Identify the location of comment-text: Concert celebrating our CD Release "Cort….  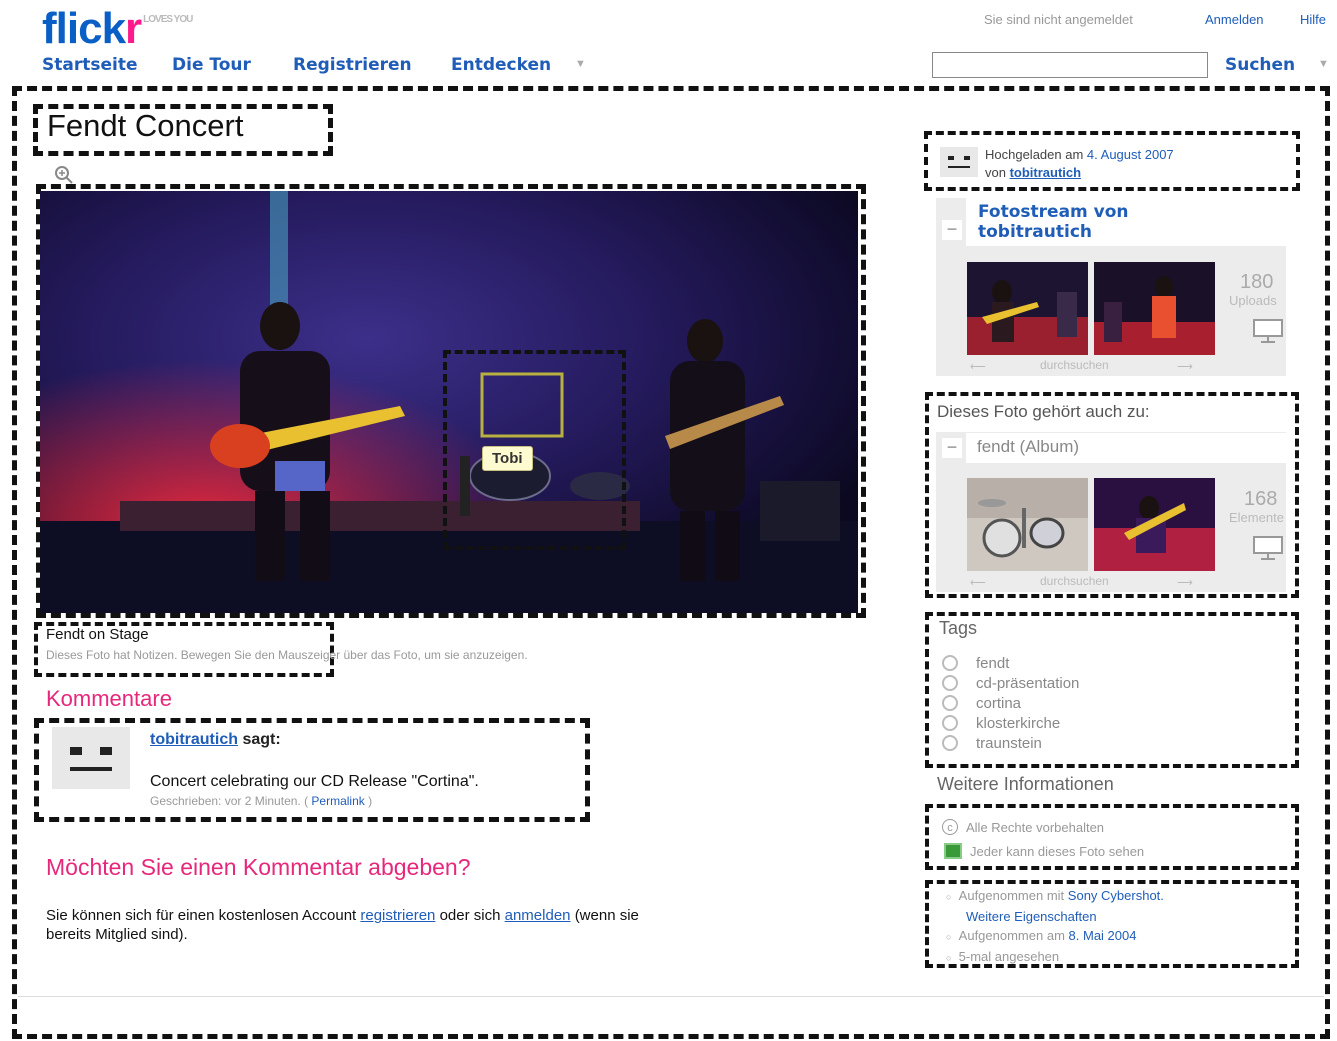
(314, 781).